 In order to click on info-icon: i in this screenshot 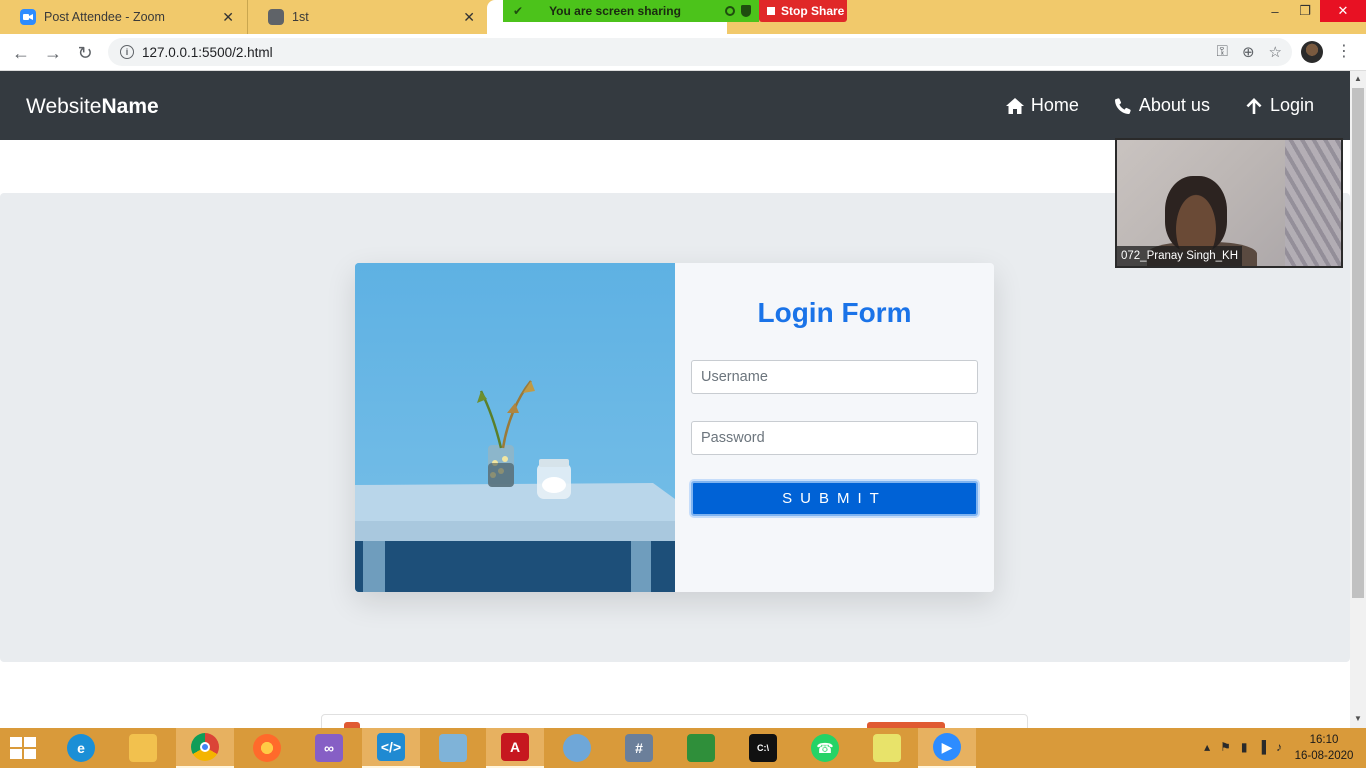, I will do `click(127, 52)`.